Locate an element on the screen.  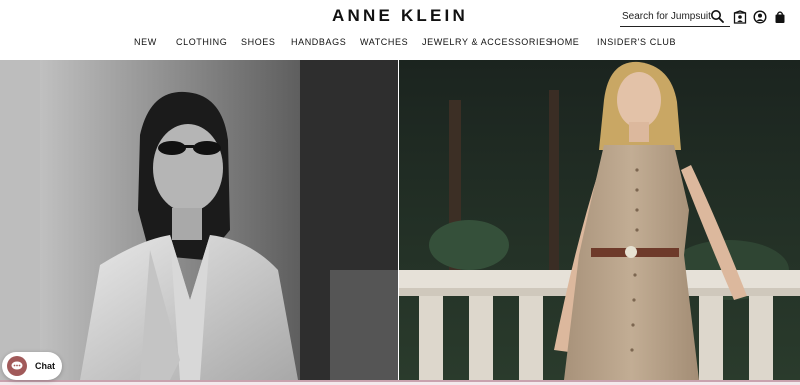
search-input: Search for Jumpsuit is located at coordinates (666, 16).